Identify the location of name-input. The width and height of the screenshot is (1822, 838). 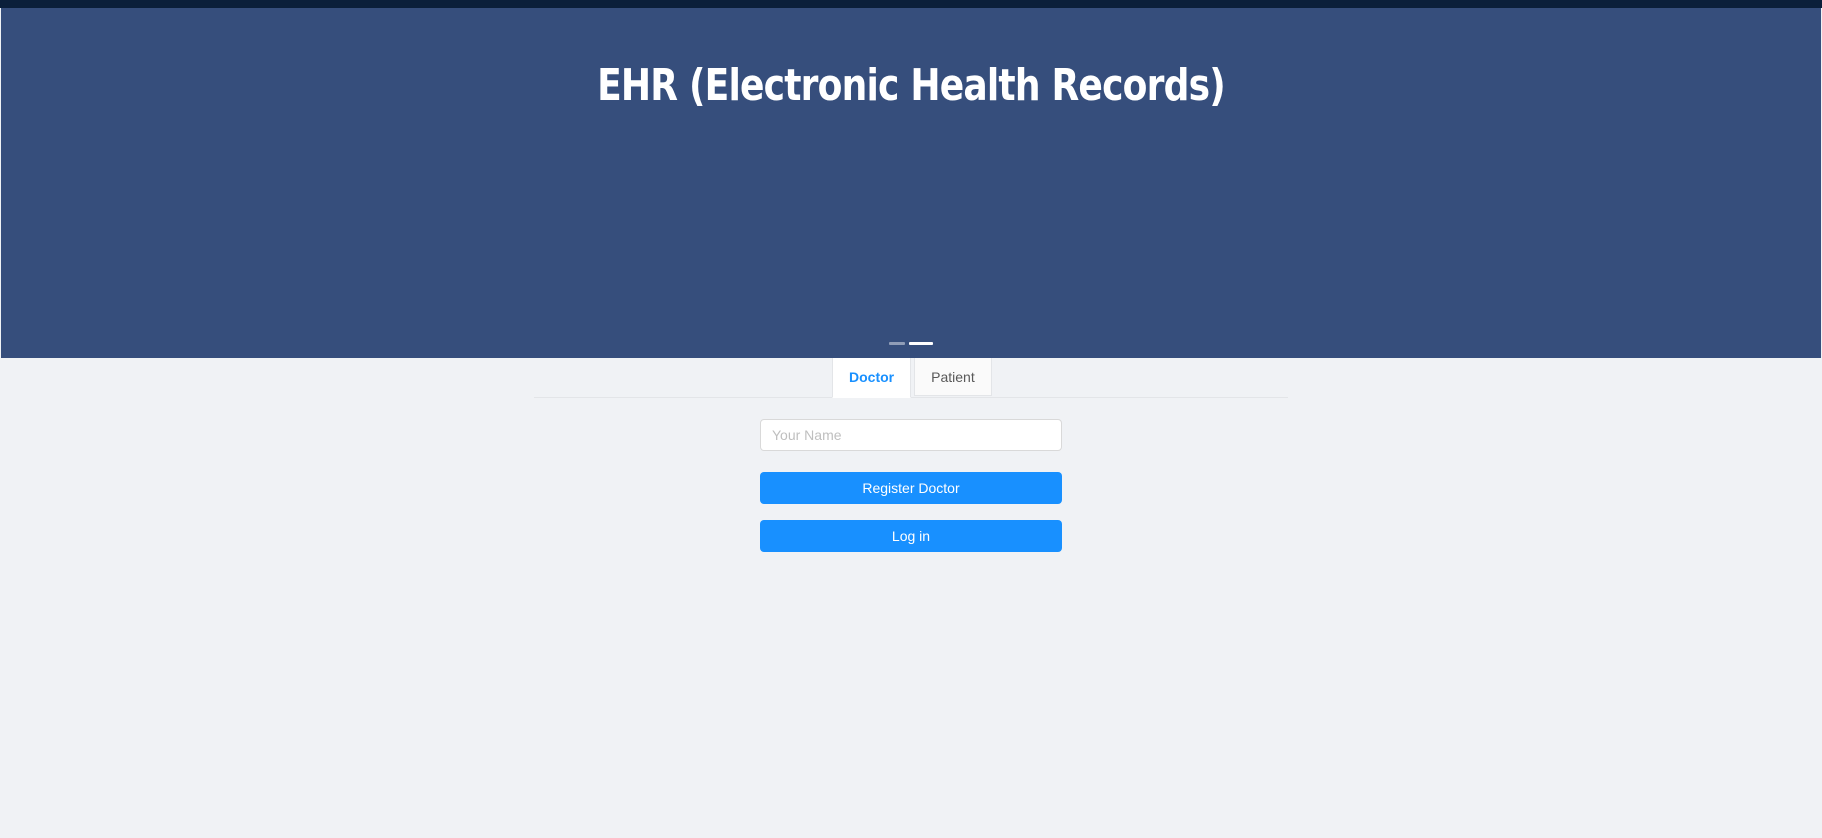
(911, 435).